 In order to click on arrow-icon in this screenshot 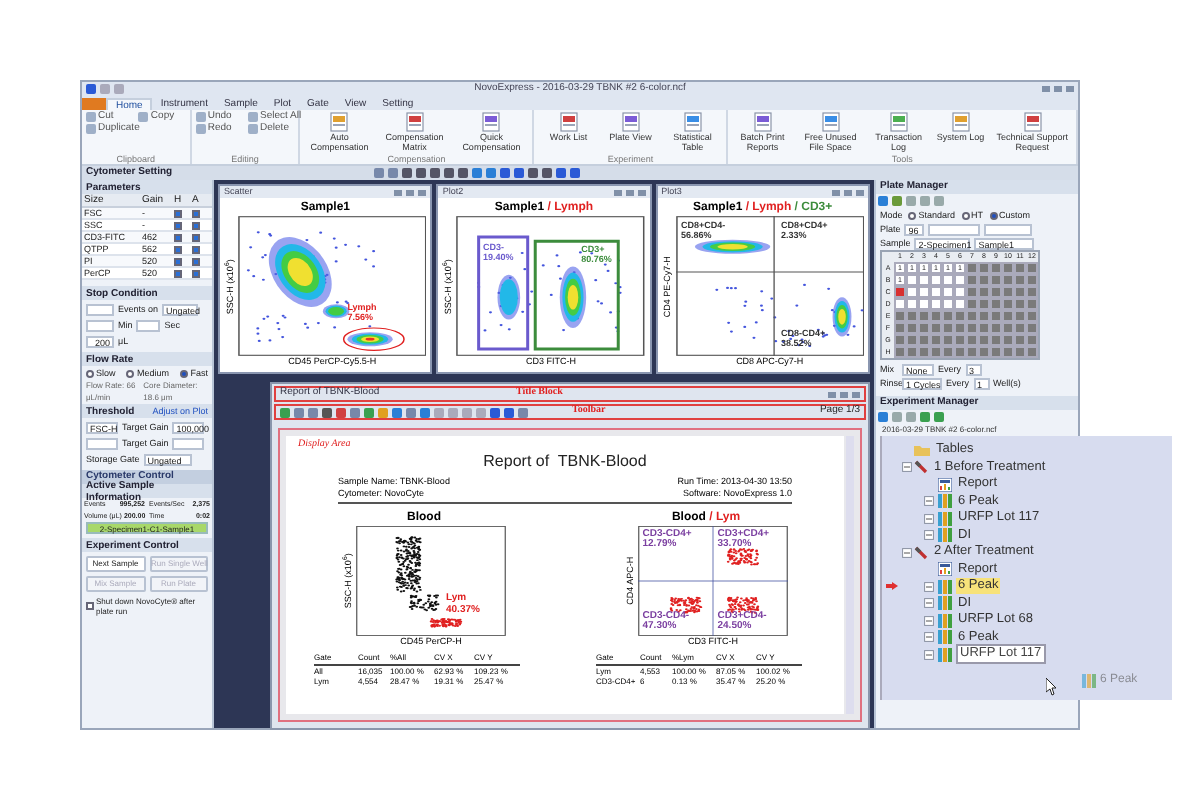, I will do `click(892, 586)`.